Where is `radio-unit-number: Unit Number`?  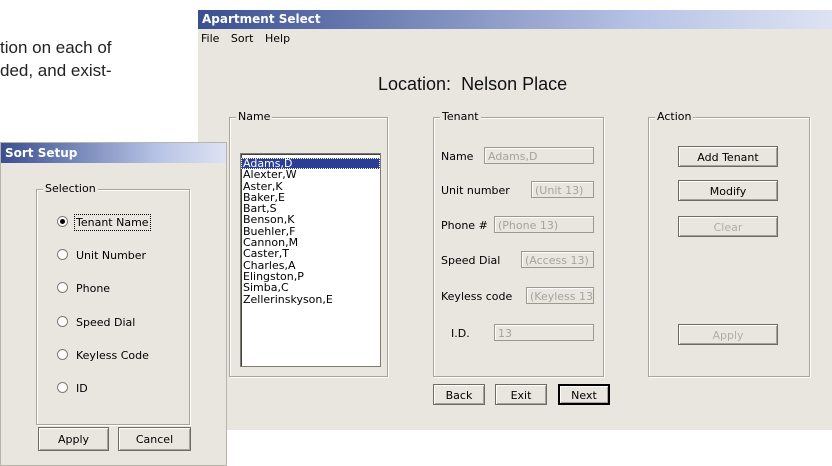 radio-unit-number: Unit Number is located at coordinates (101, 255).